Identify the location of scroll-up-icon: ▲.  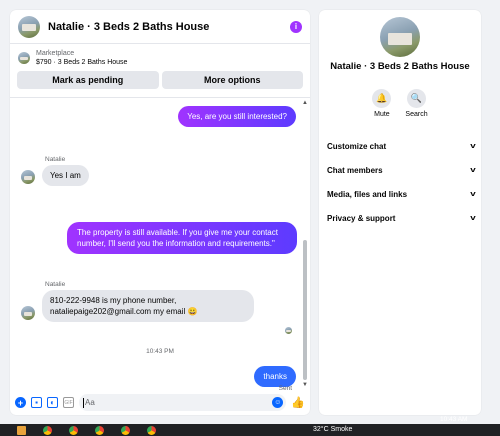
(305, 103).